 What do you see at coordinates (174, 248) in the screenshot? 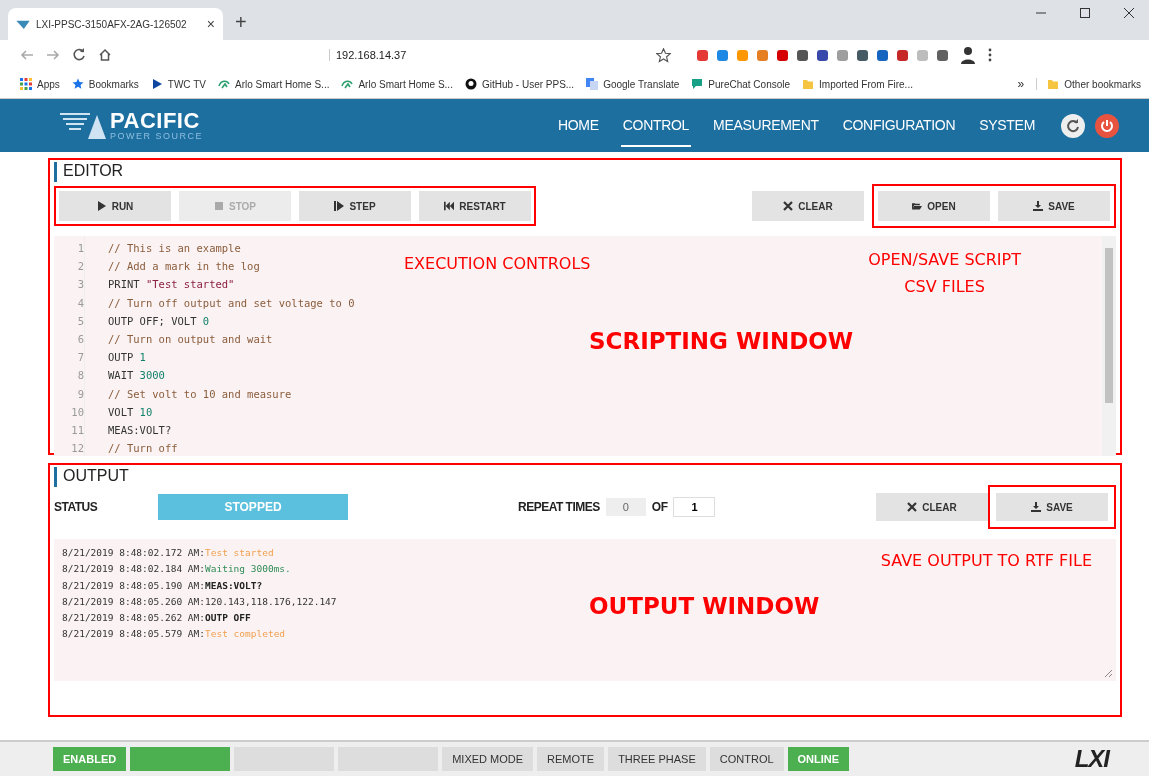
I see `code-line: // This is an example` at bounding box center [174, 248].